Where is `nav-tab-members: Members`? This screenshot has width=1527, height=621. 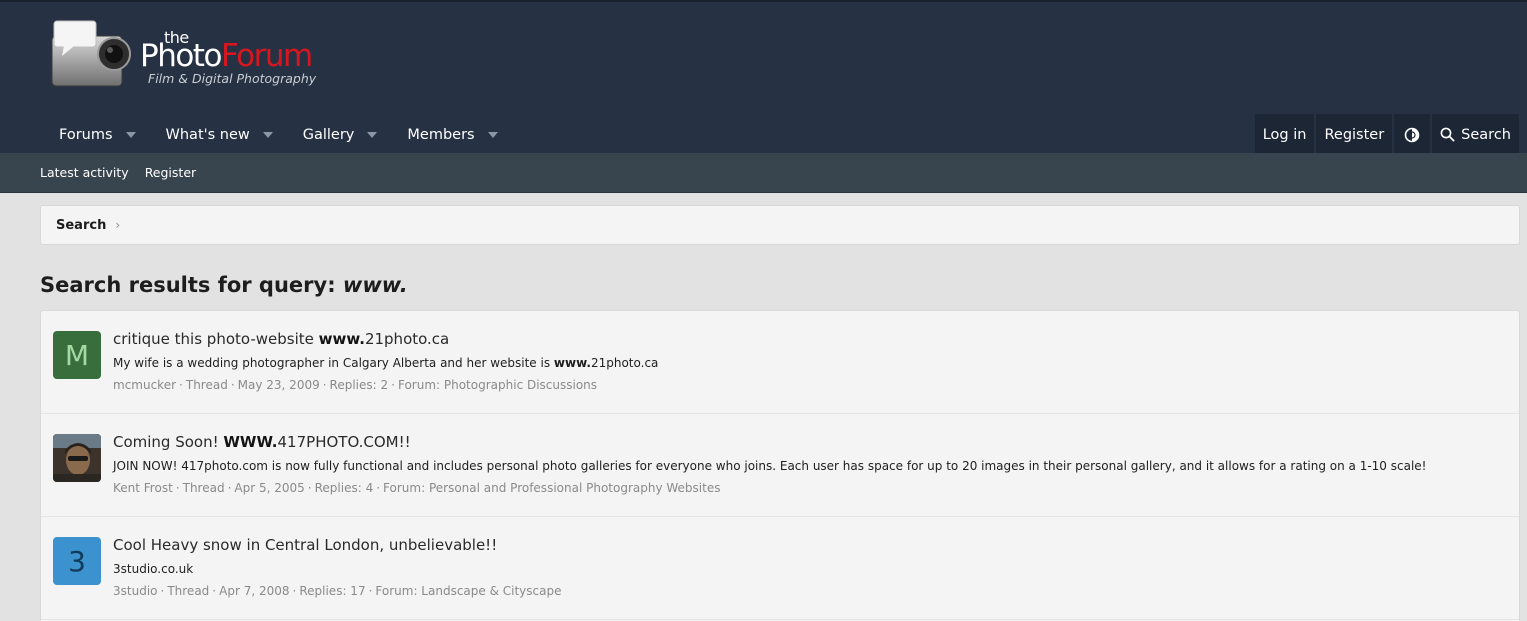 nav-tab-members: Members is located at coordinates (452, 134).